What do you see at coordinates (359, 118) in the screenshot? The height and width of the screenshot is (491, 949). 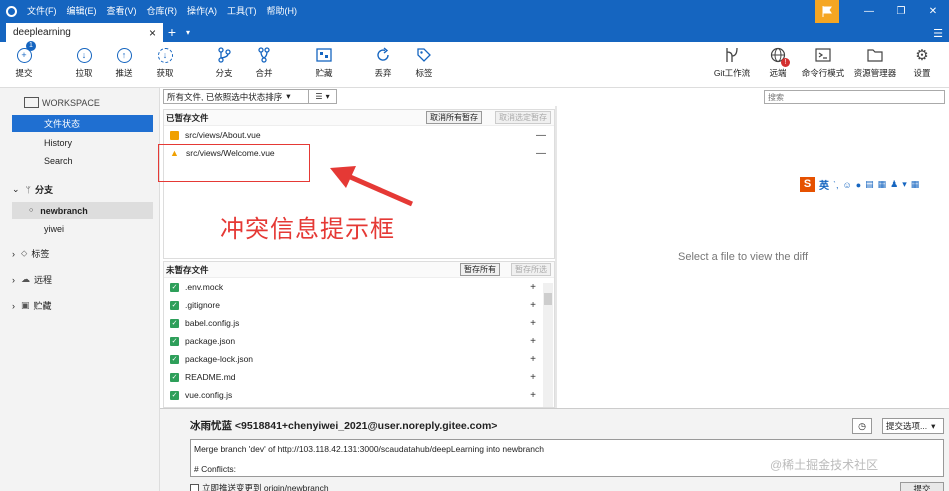 I see `staged-header: 已暂存文件 取消所有暂存 取消选定暂存` at bounding box center [359, 118].